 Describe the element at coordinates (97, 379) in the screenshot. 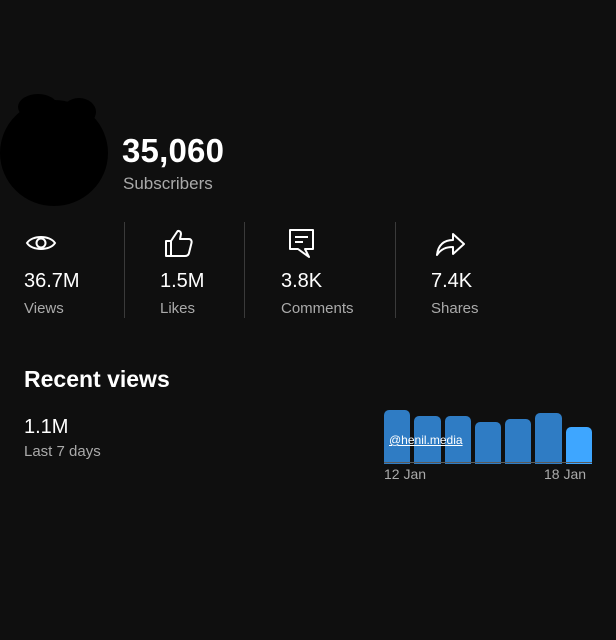

I see `recent-views-title: Recent views` at that location.